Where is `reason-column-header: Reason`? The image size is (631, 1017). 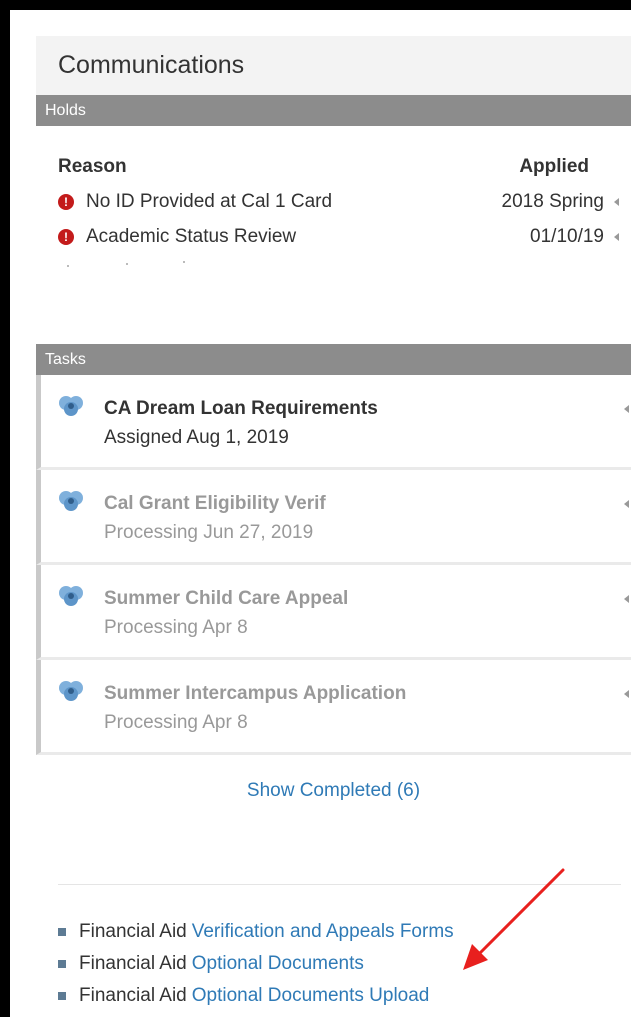 reason-column-header: Reason is located at coordinates (92, 166).